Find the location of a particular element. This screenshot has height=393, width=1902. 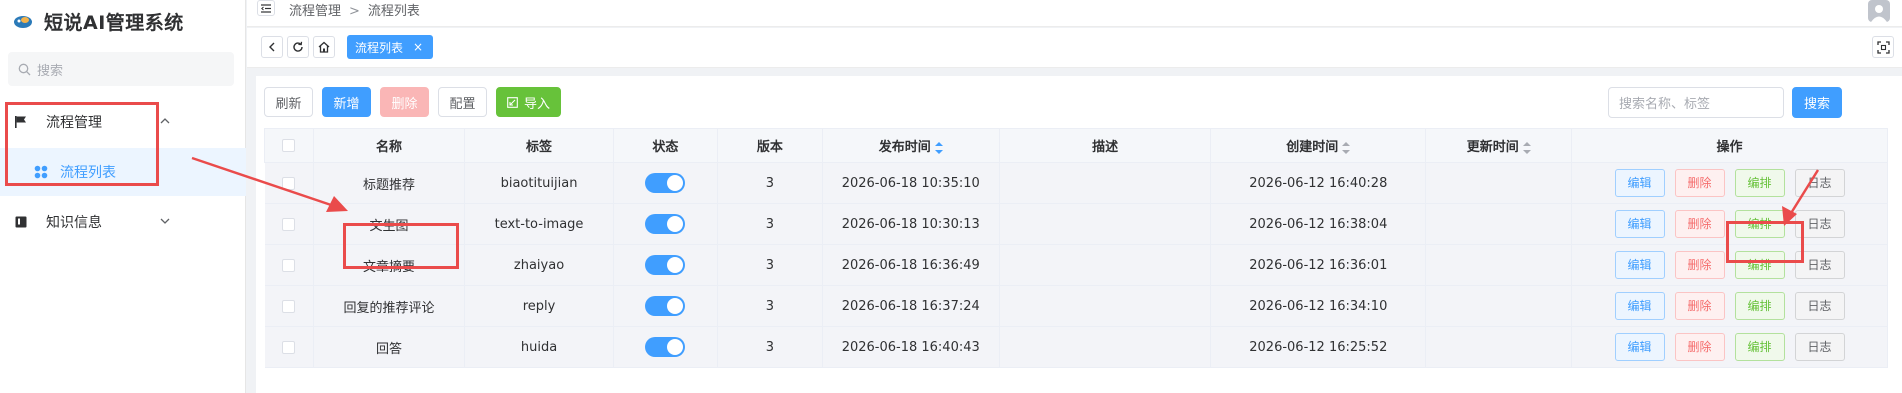

close-icon: × is located at coordinates (418, 47).